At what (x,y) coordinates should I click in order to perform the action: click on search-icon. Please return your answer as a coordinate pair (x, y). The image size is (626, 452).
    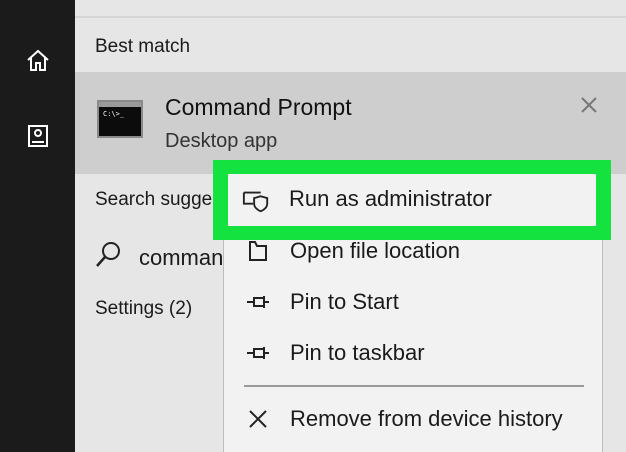
    Looking at the image, I should click on (108, 257).